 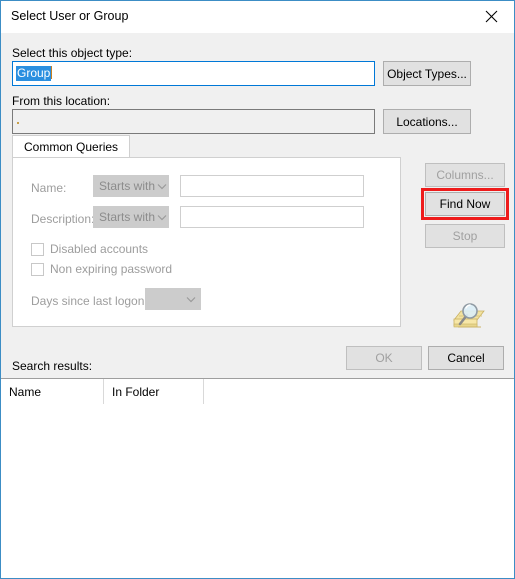 What do you see at coordinates (468, 318) in the screenshot?
I see `magnifier-folder-icon` at bounding box center [468, 318].